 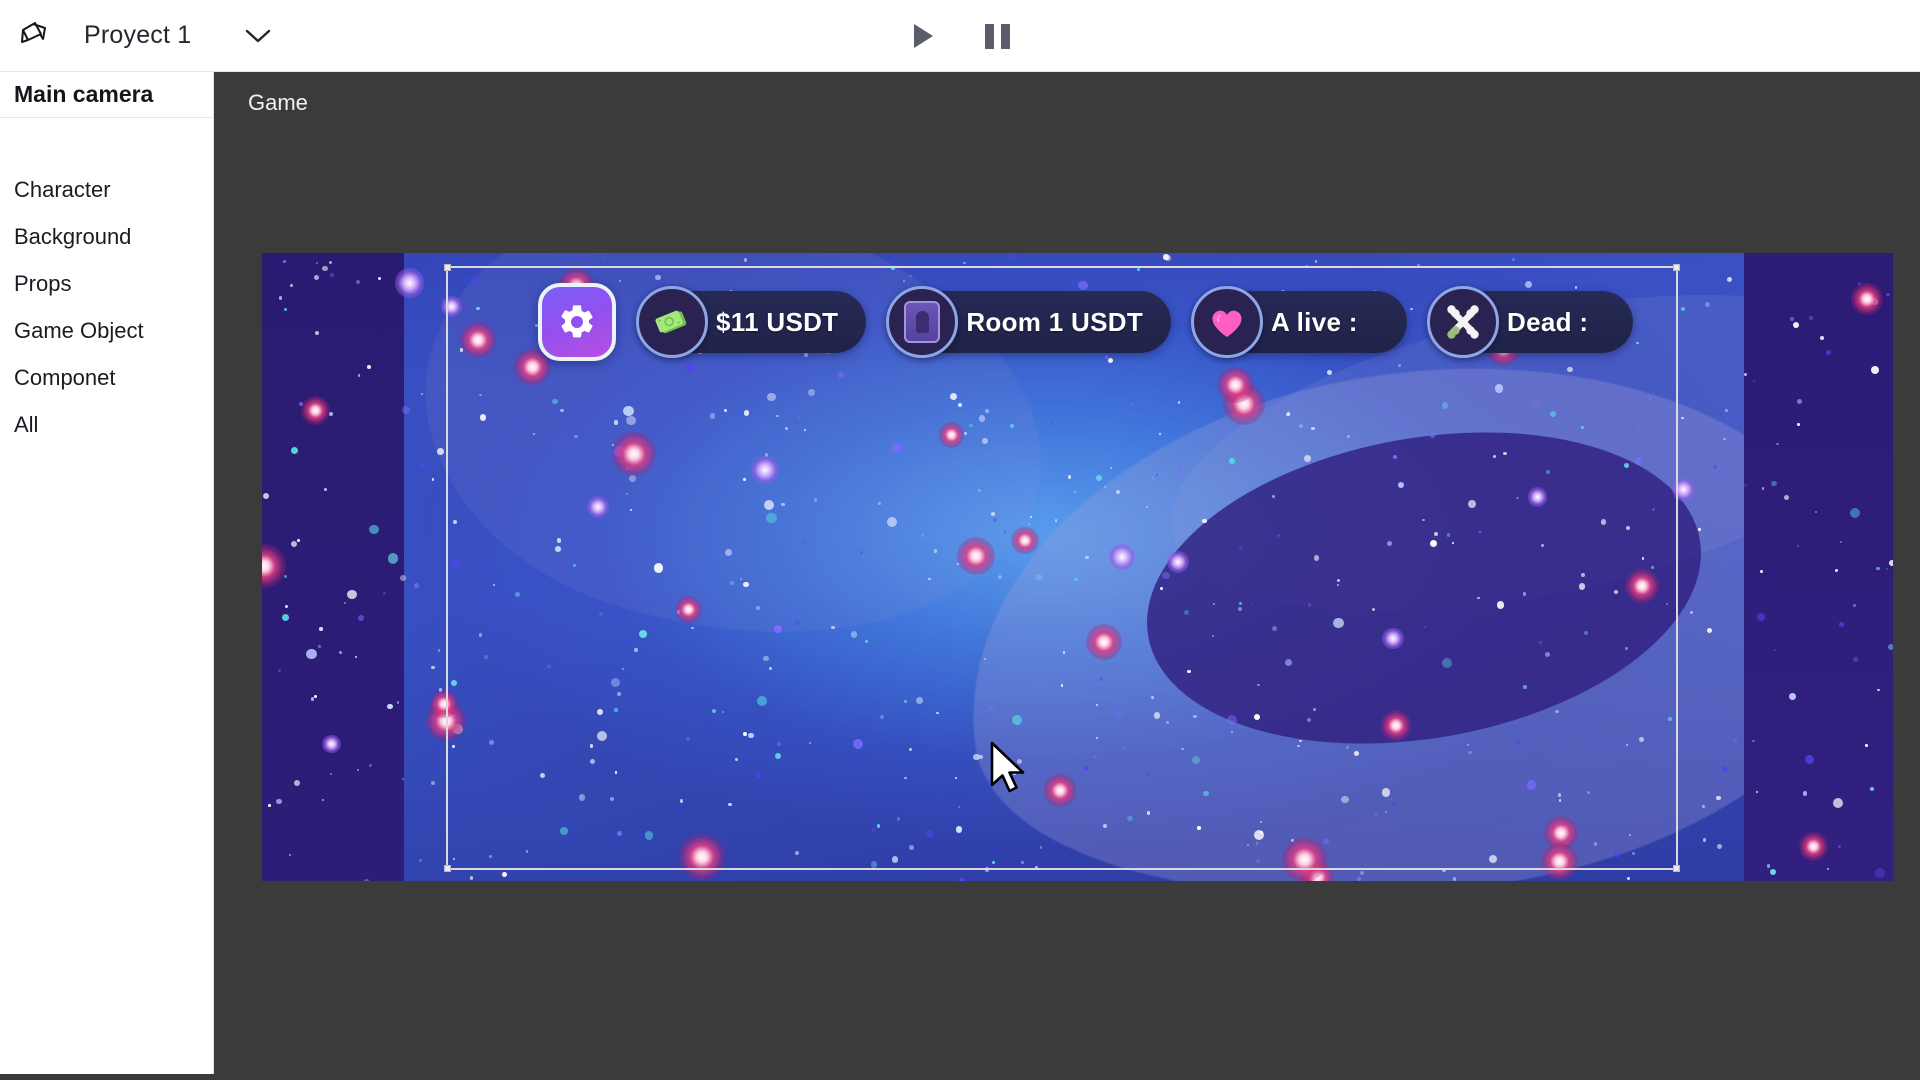 I want to click on sidebar-header: Main camera, so click(x=106, y=95).